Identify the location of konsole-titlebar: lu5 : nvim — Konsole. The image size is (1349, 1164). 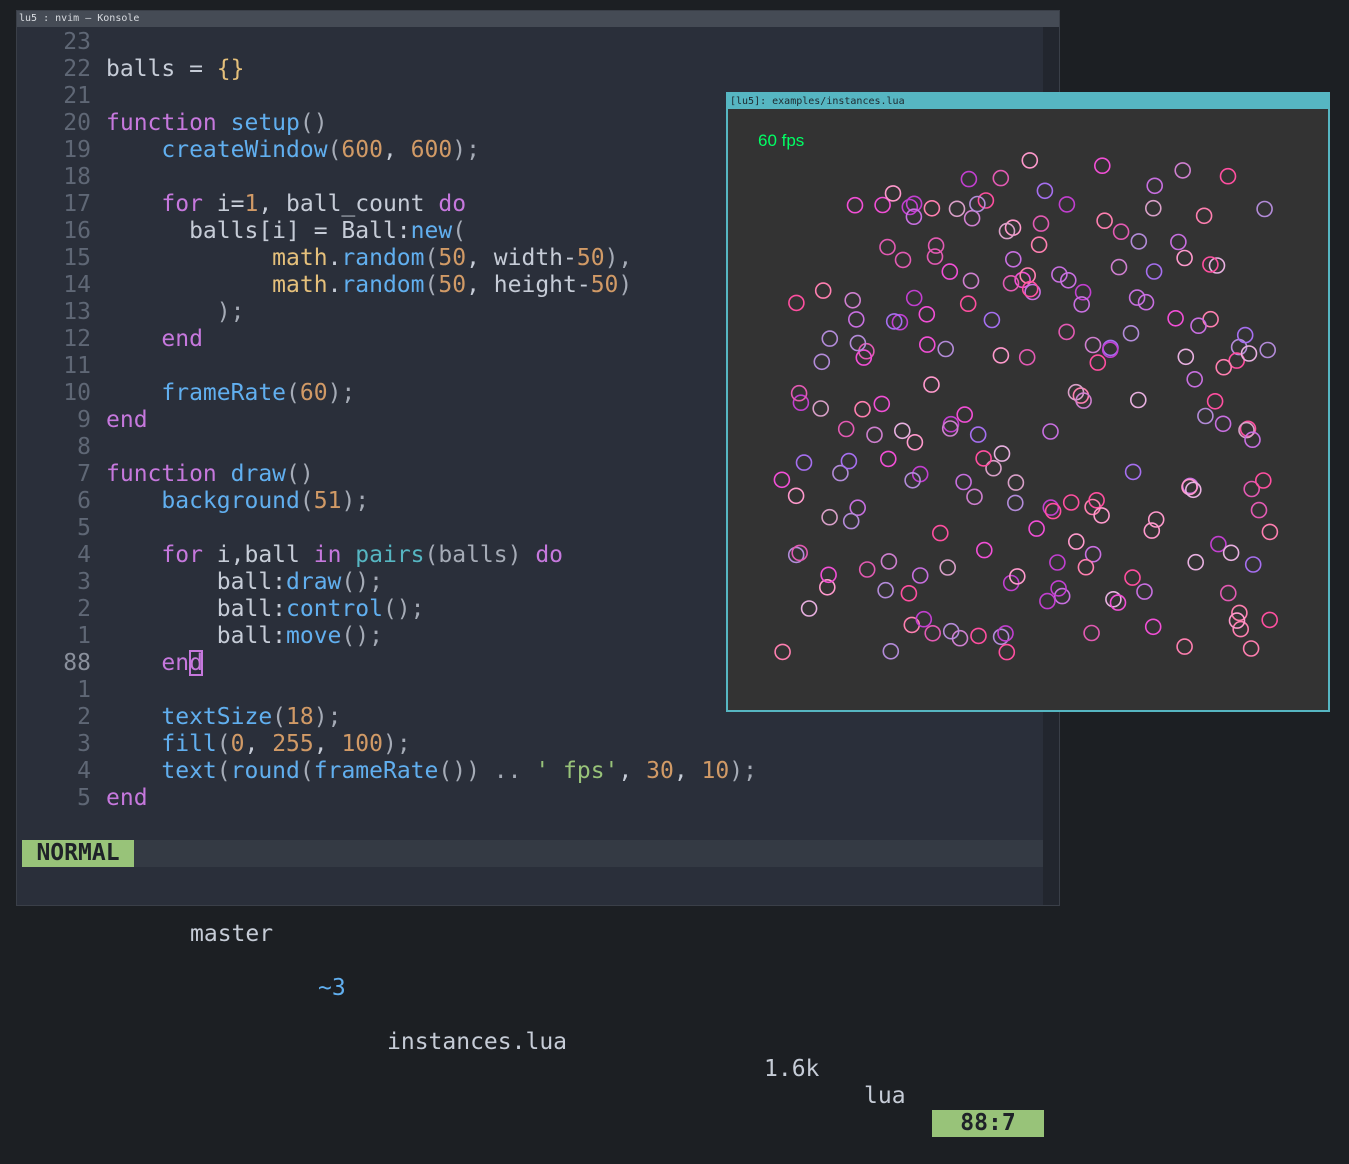
(538, 19).